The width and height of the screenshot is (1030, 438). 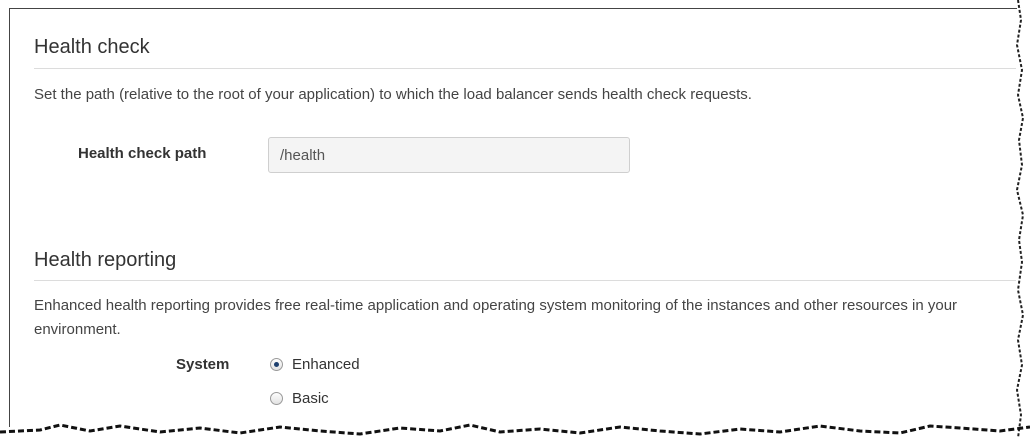 I want to click on health-check-divider, so click(x=525, y=68).